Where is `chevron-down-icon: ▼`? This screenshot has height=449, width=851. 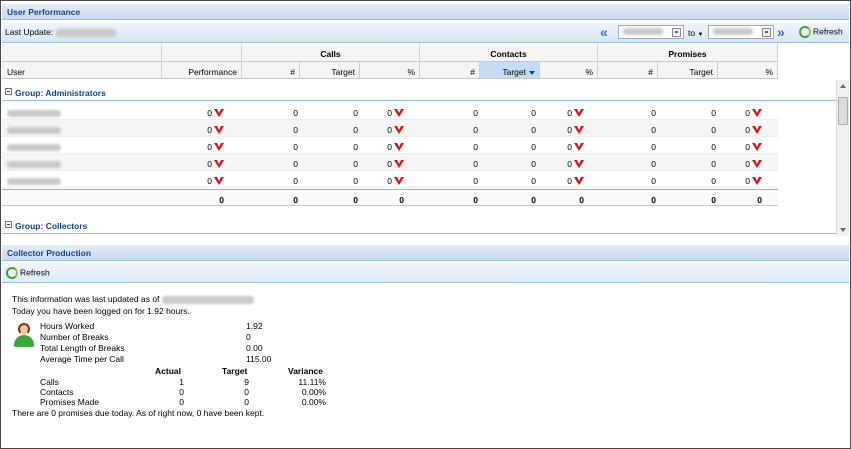 chevron-down-icon: ▼ is located at coordinates (700, 35).